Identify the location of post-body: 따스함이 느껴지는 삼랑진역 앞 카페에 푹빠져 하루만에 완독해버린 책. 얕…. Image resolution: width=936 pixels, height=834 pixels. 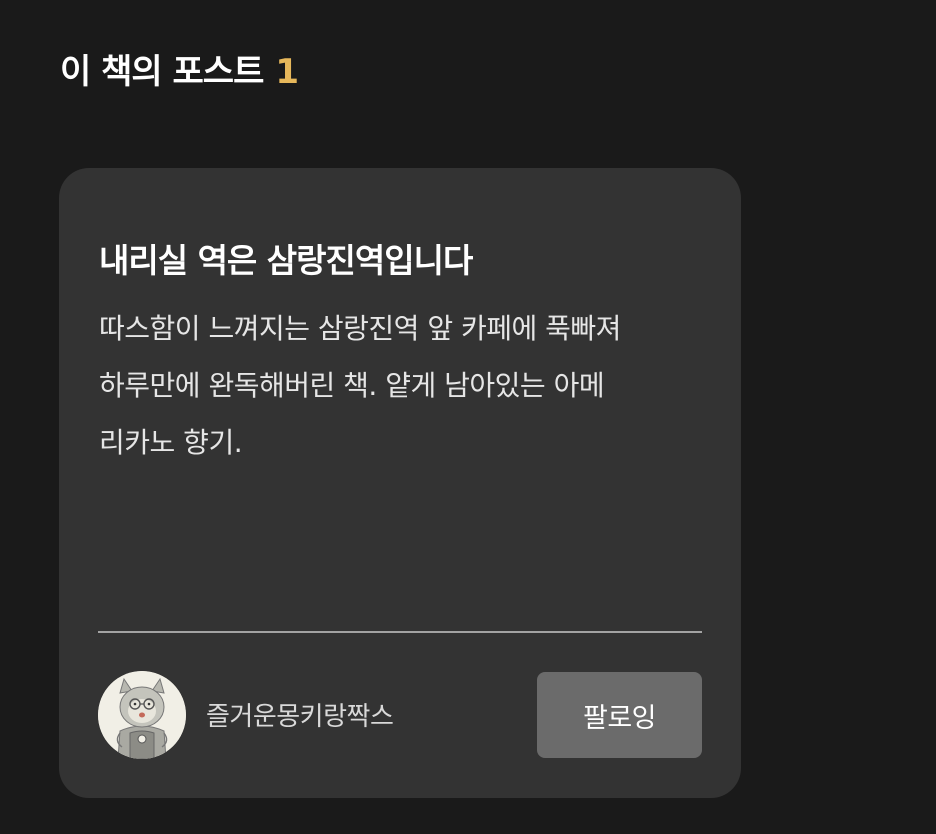
(402, 385).